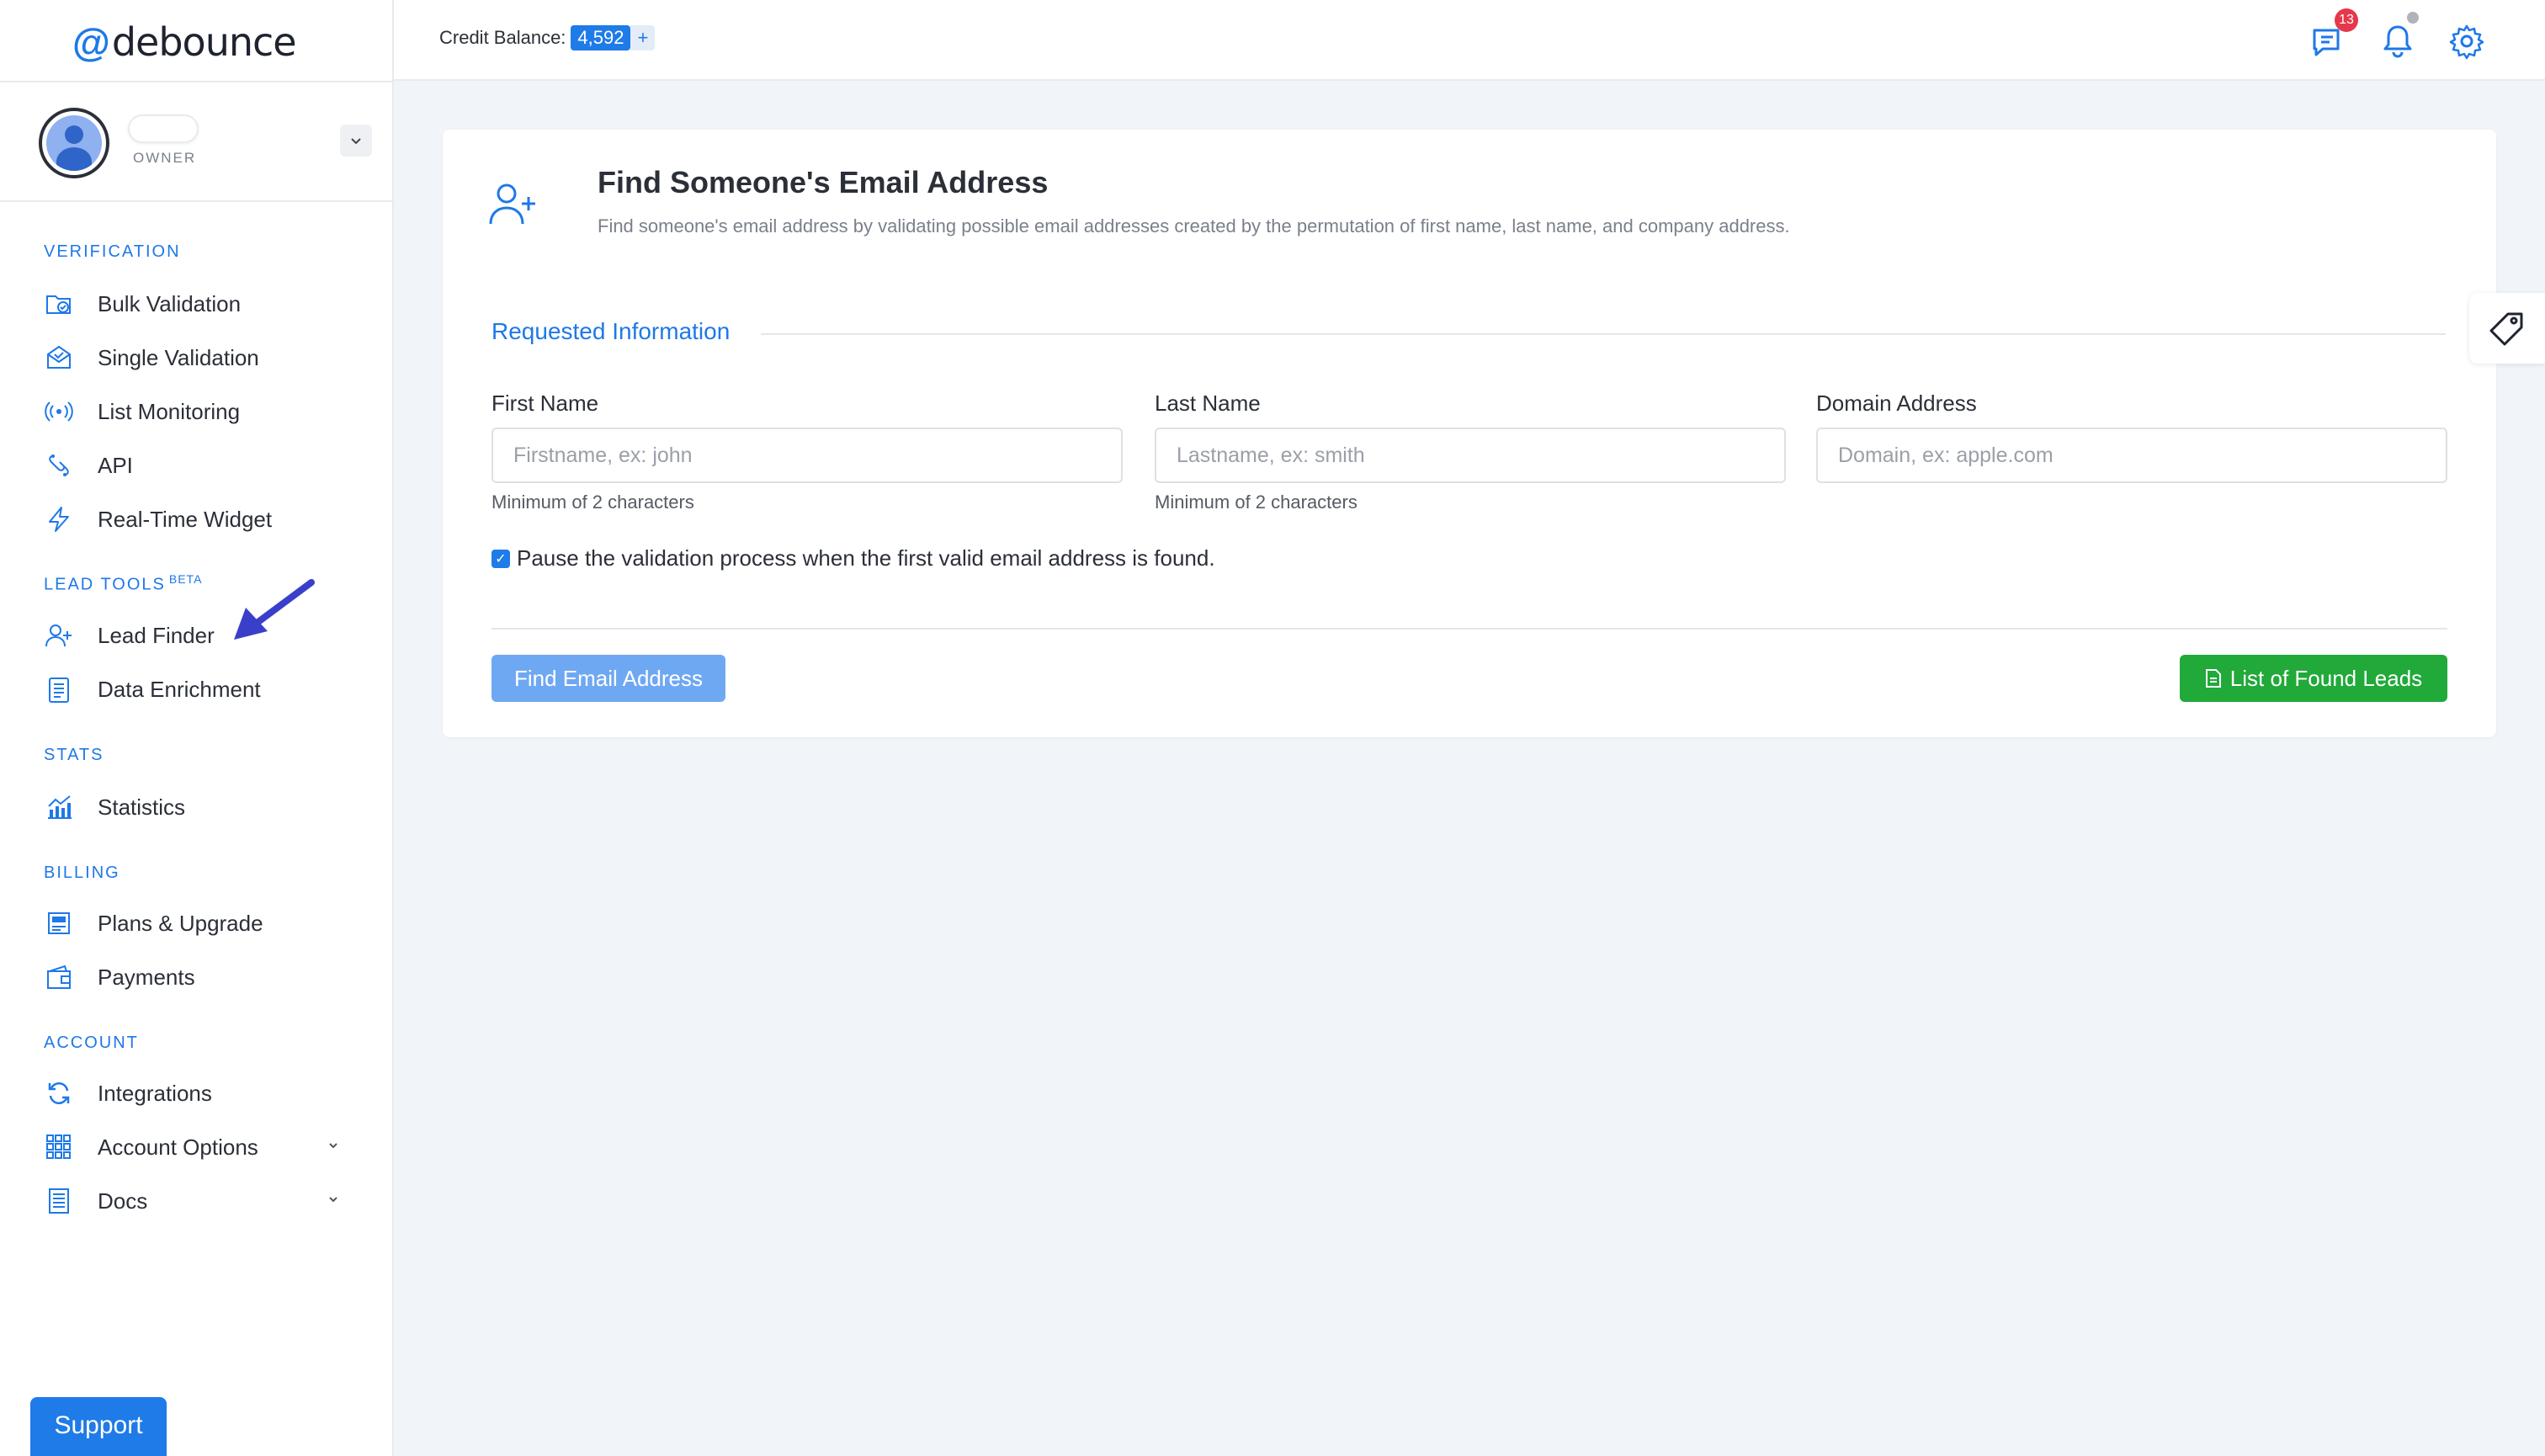 The height and width of the screenshot is (1456, 2545). What do you see at coordinates (210, 807) in the screenshot?
I see `sidebar-item-statistics: Statistics` at bounding box center [210, 807].